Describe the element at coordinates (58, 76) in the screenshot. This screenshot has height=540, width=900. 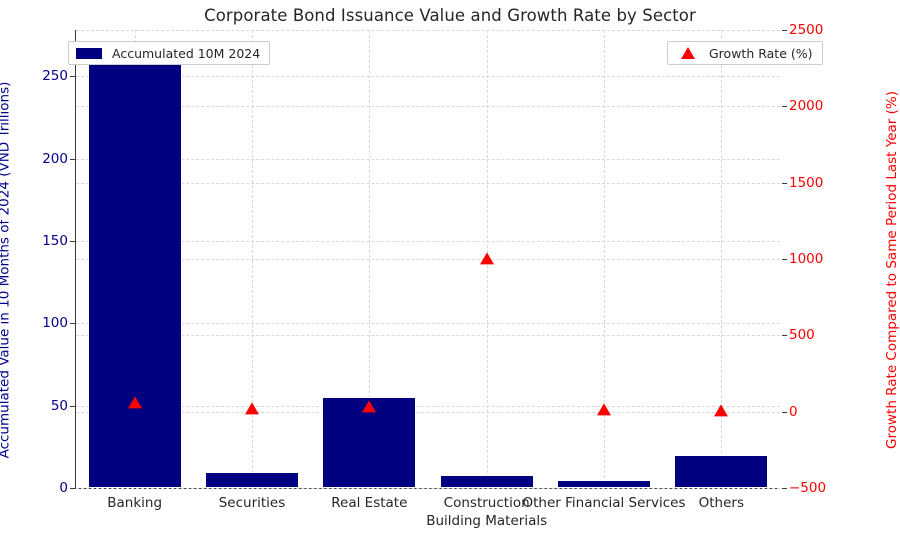
I see `y-axis-left-tick: 250` at that location.